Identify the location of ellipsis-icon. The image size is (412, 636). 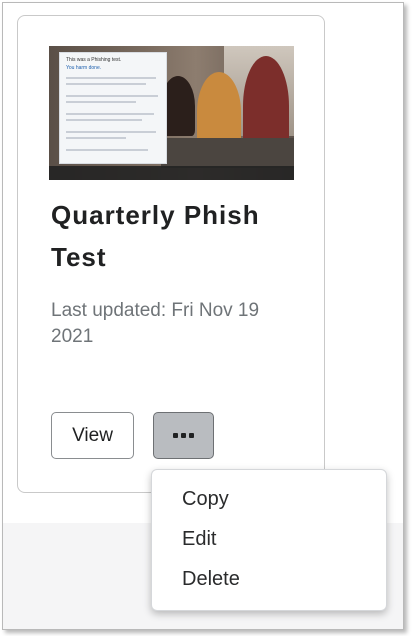
(183, 435).